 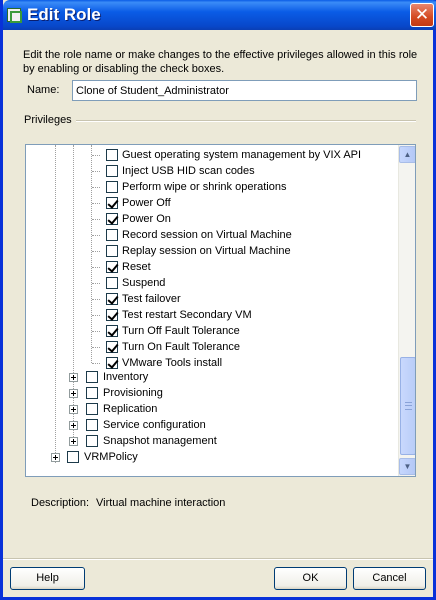 I want to click on tree-item-leaf: Inject USB HID scan codes, so click(x=206, y=171).